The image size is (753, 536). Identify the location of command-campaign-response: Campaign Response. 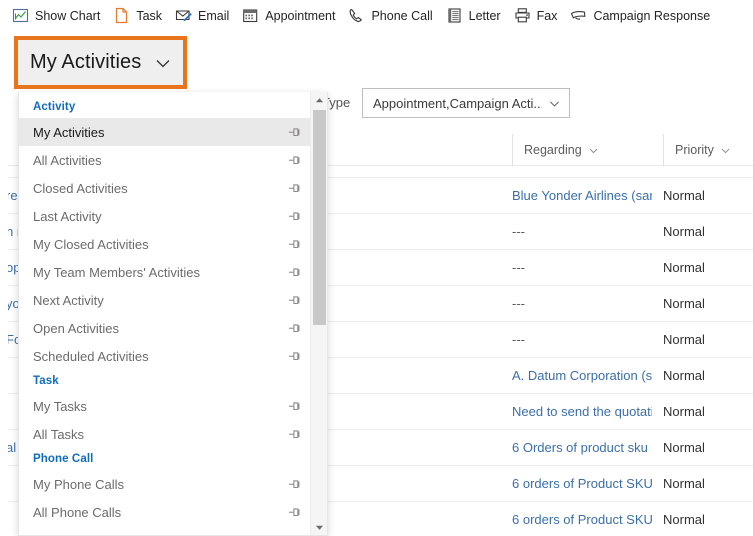
(642, 16).